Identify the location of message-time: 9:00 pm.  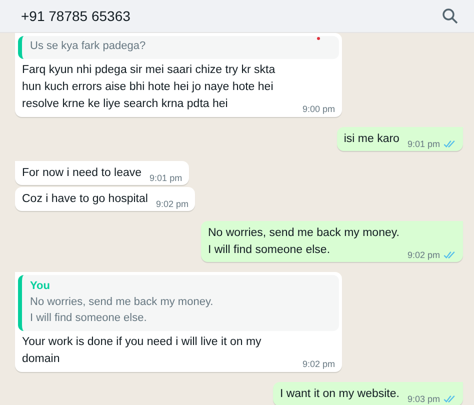
(318, 109).